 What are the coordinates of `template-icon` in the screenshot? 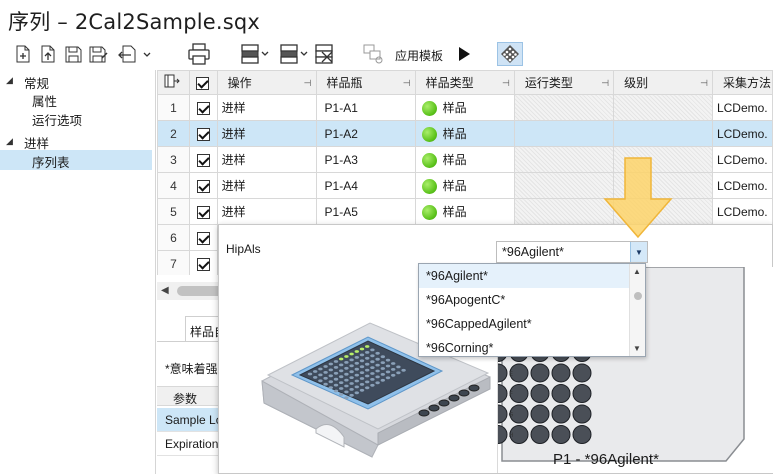 It's located at (374, 54).